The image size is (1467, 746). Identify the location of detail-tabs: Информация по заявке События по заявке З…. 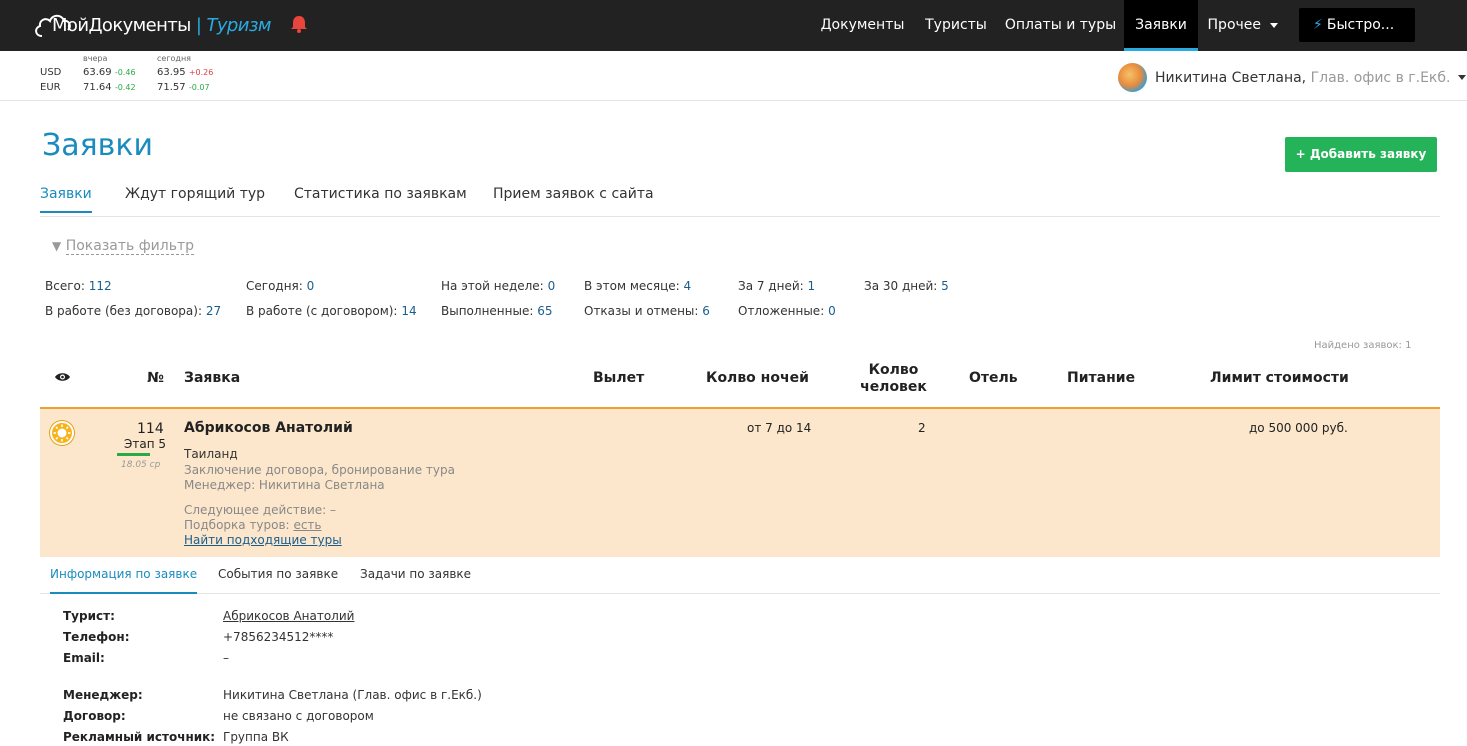
(740, 575).